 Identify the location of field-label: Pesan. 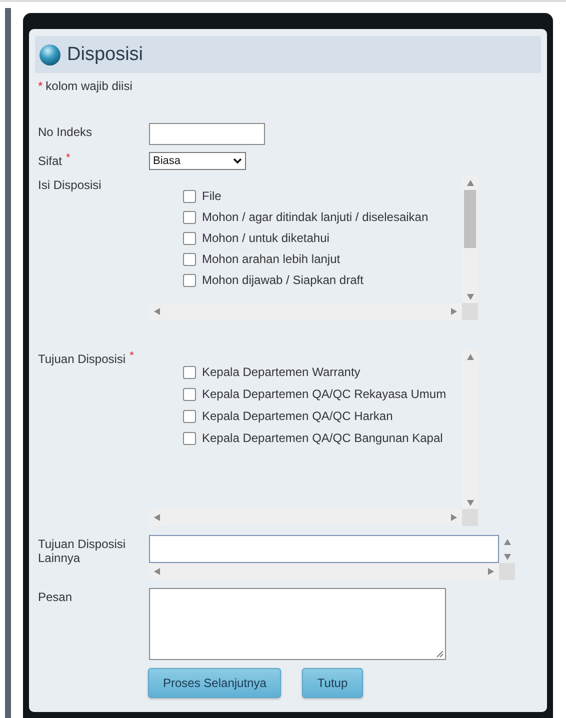
(55, 596).